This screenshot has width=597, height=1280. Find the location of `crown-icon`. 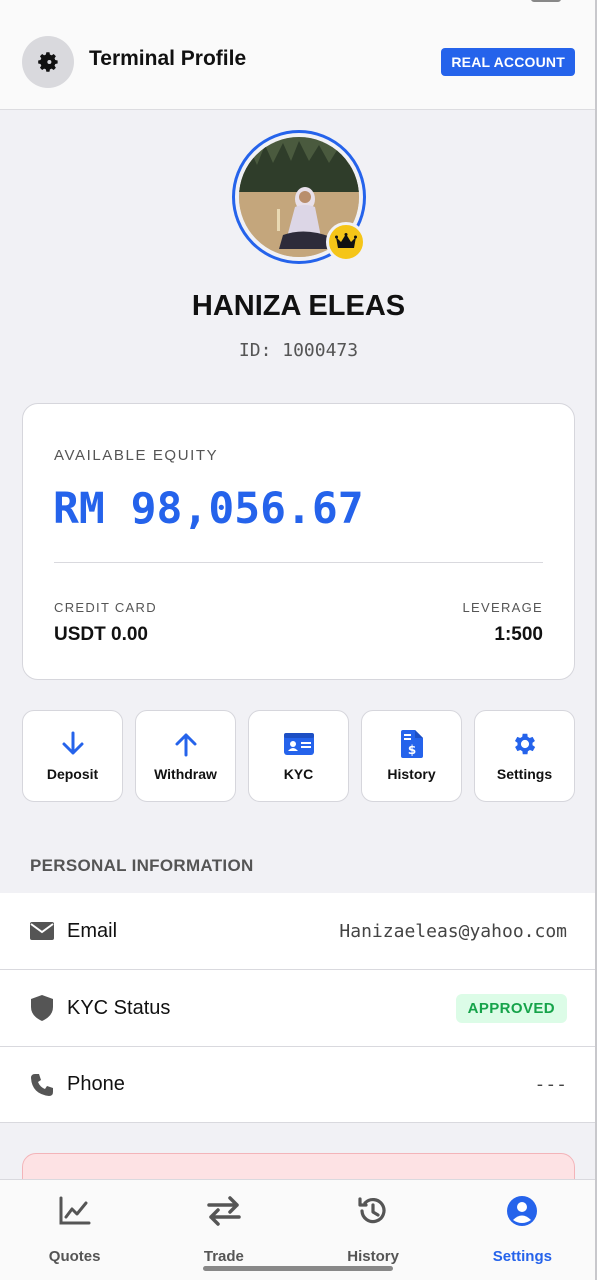

crown-icon is located at coordinates (346, 240).